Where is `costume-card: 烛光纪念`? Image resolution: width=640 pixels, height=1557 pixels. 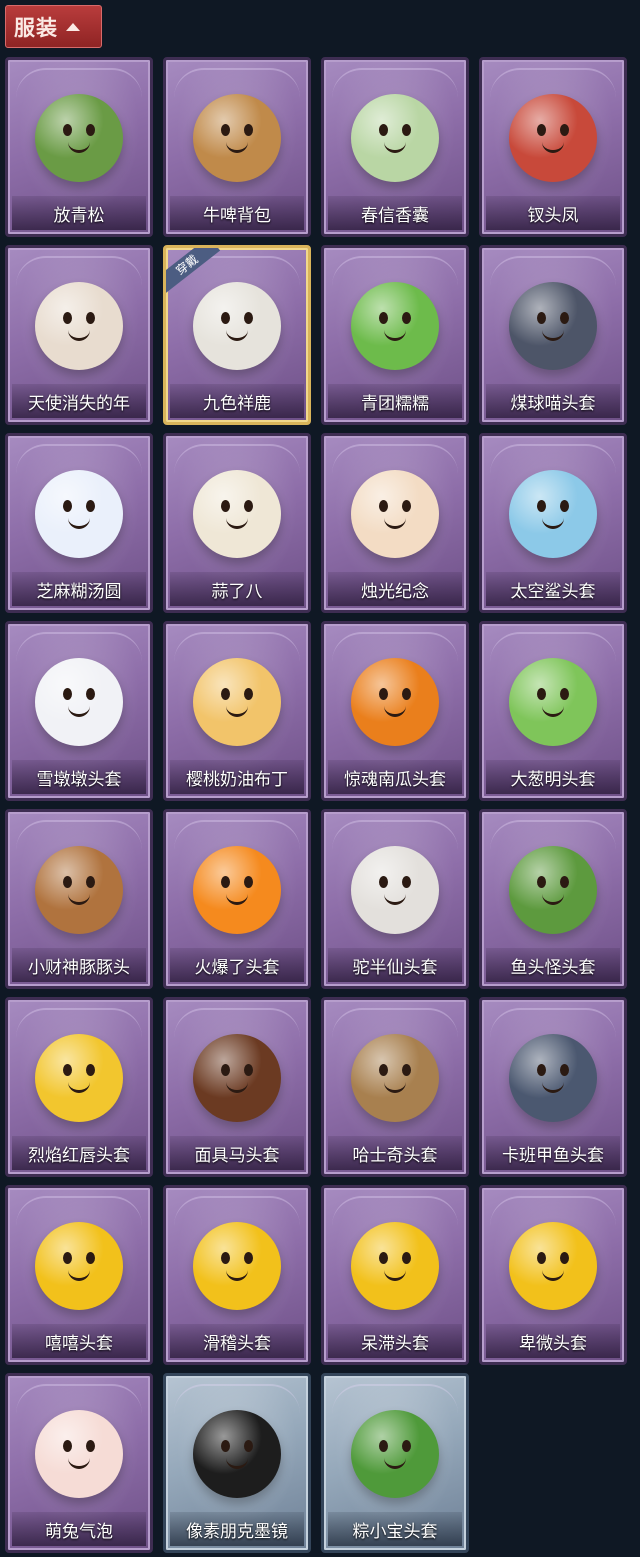 costume-card: 烛光纪念 is located at coordinates (395, 523).